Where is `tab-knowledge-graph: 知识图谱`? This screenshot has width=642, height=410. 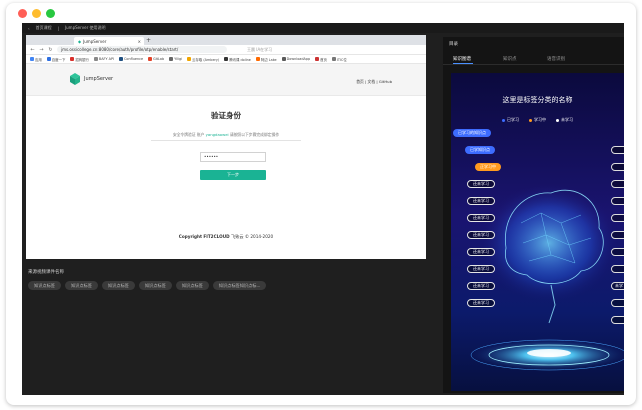 tab-knowledge-graph: 知识图谱 is located at coordinates (462, 59).